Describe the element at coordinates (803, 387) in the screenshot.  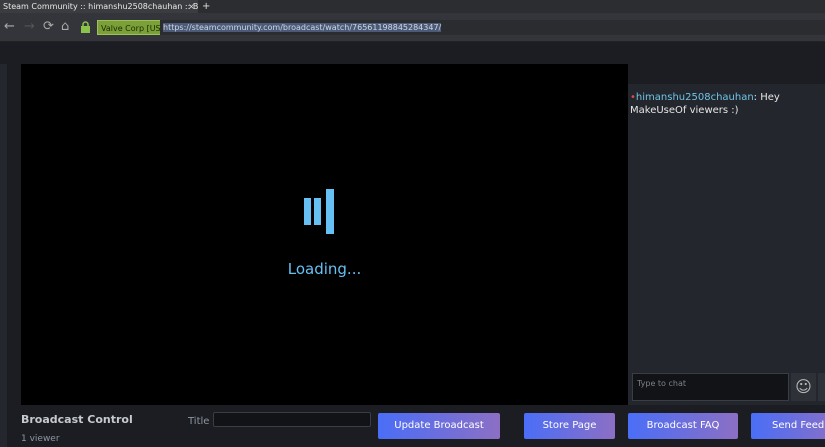
I see `emoji-icon: ☺` at that location.